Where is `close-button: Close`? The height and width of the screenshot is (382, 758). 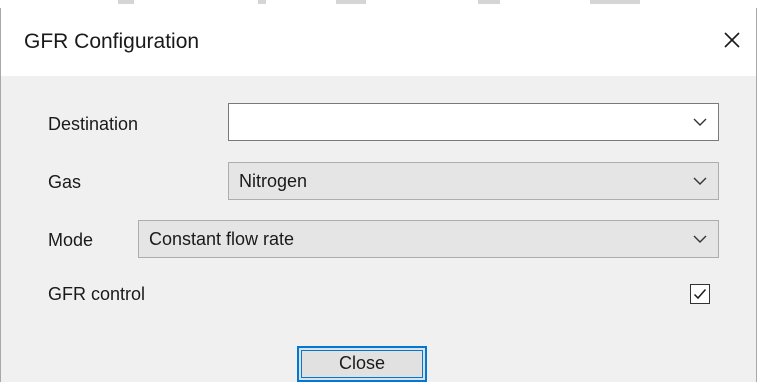
close-button: Close is located at coordinates (362, 364).